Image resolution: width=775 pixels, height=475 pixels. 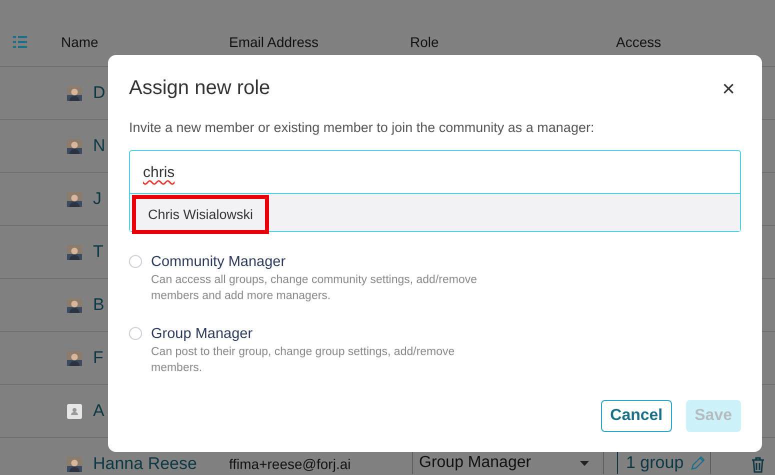 I want to click on member-name: A, so click(x=98, y=411).